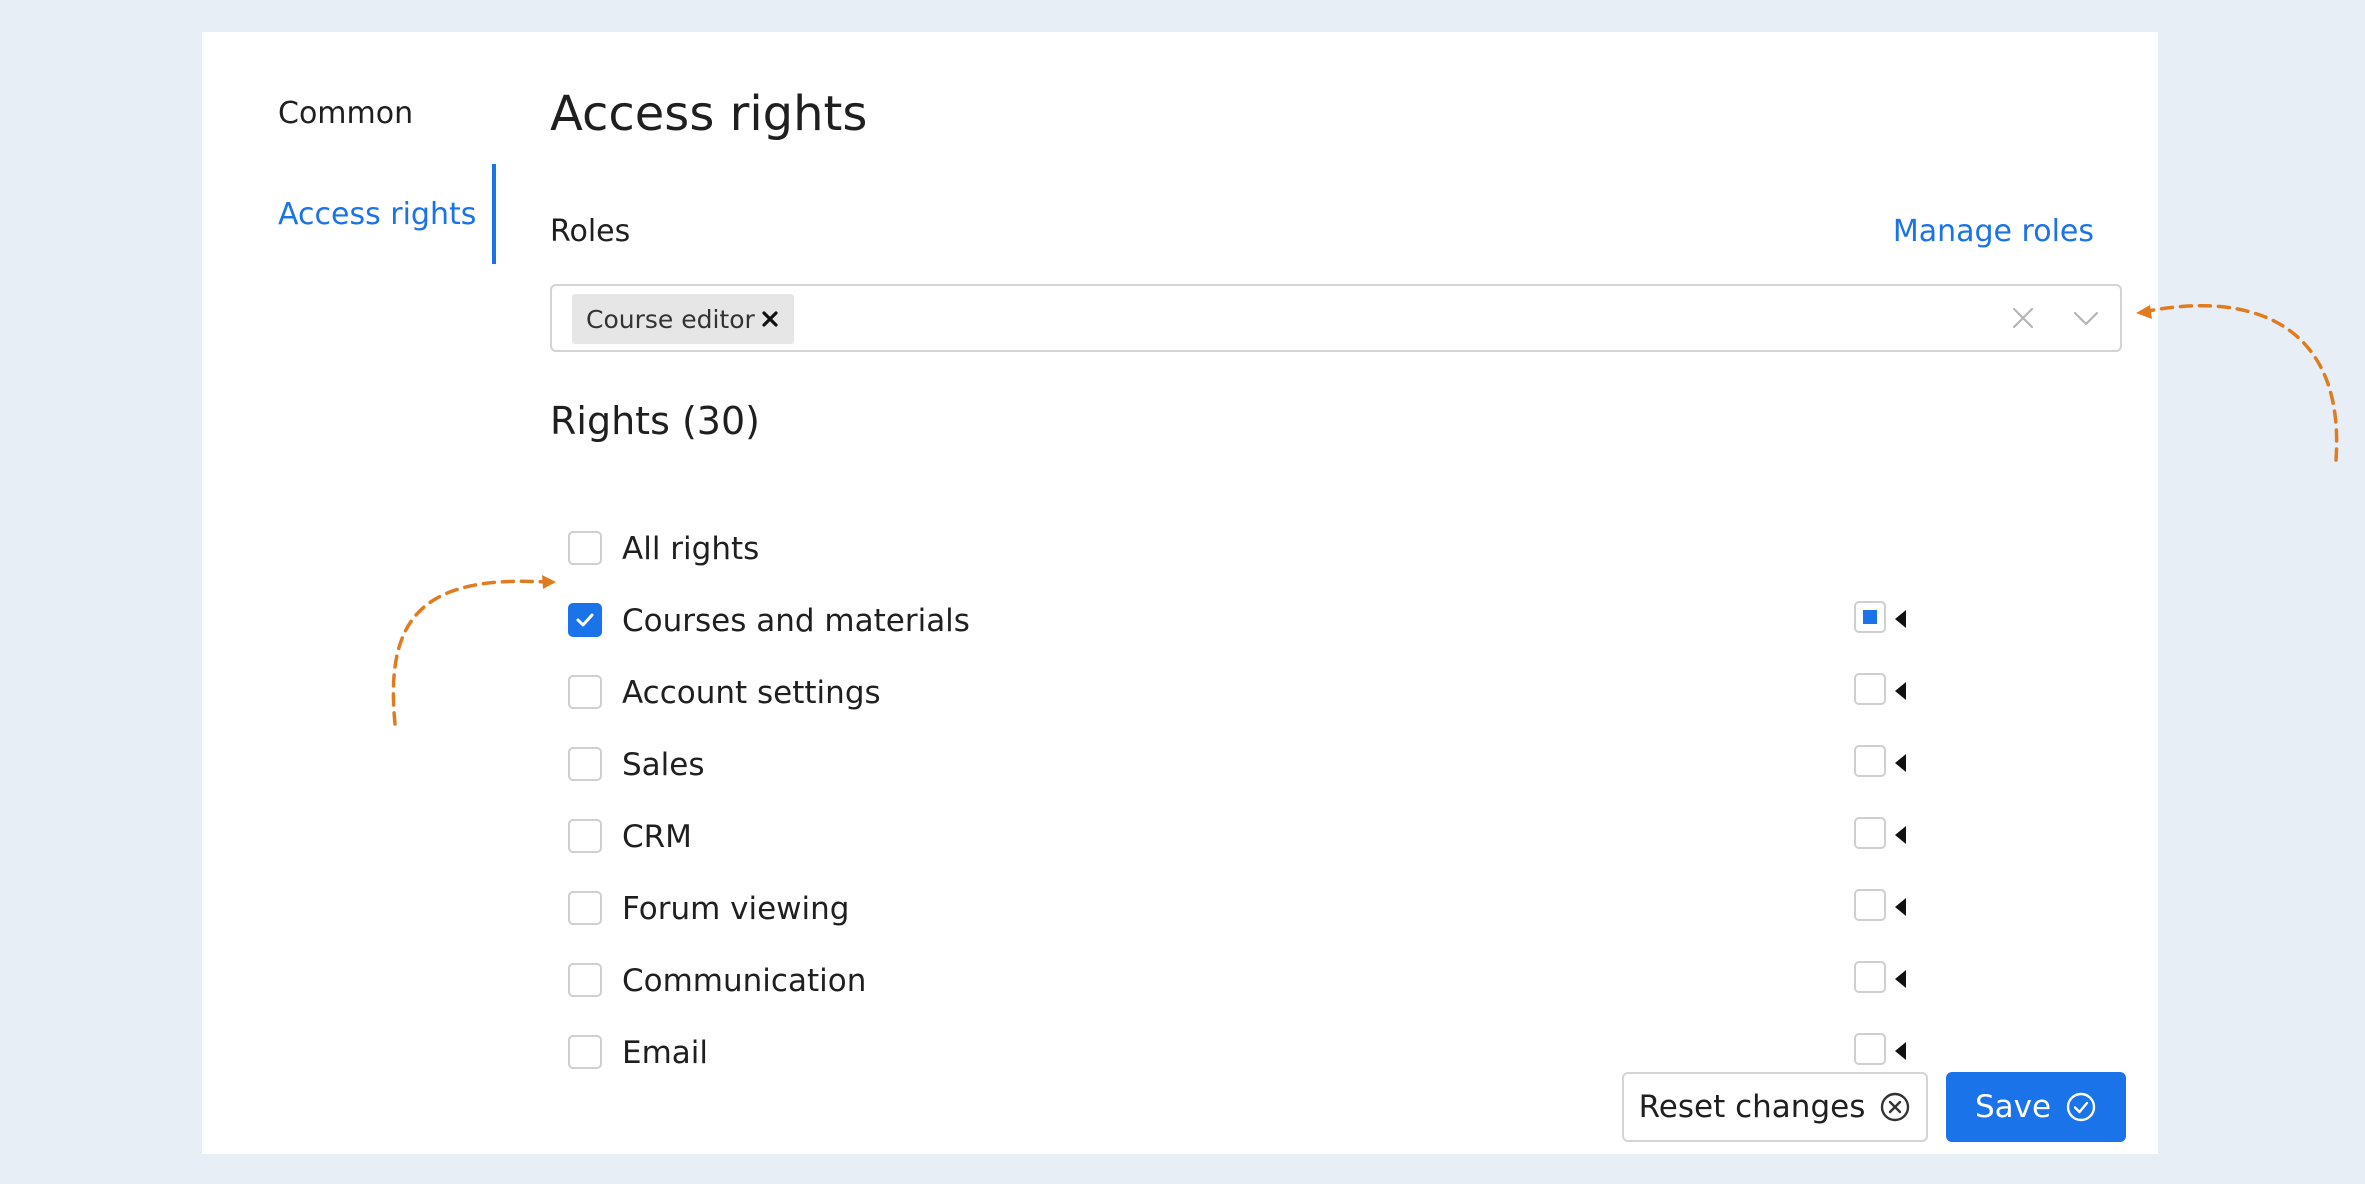 The width and height of the screenshot is (2365, 1184). I want to click on annotation-arrow-roles, so click(2237, 382).